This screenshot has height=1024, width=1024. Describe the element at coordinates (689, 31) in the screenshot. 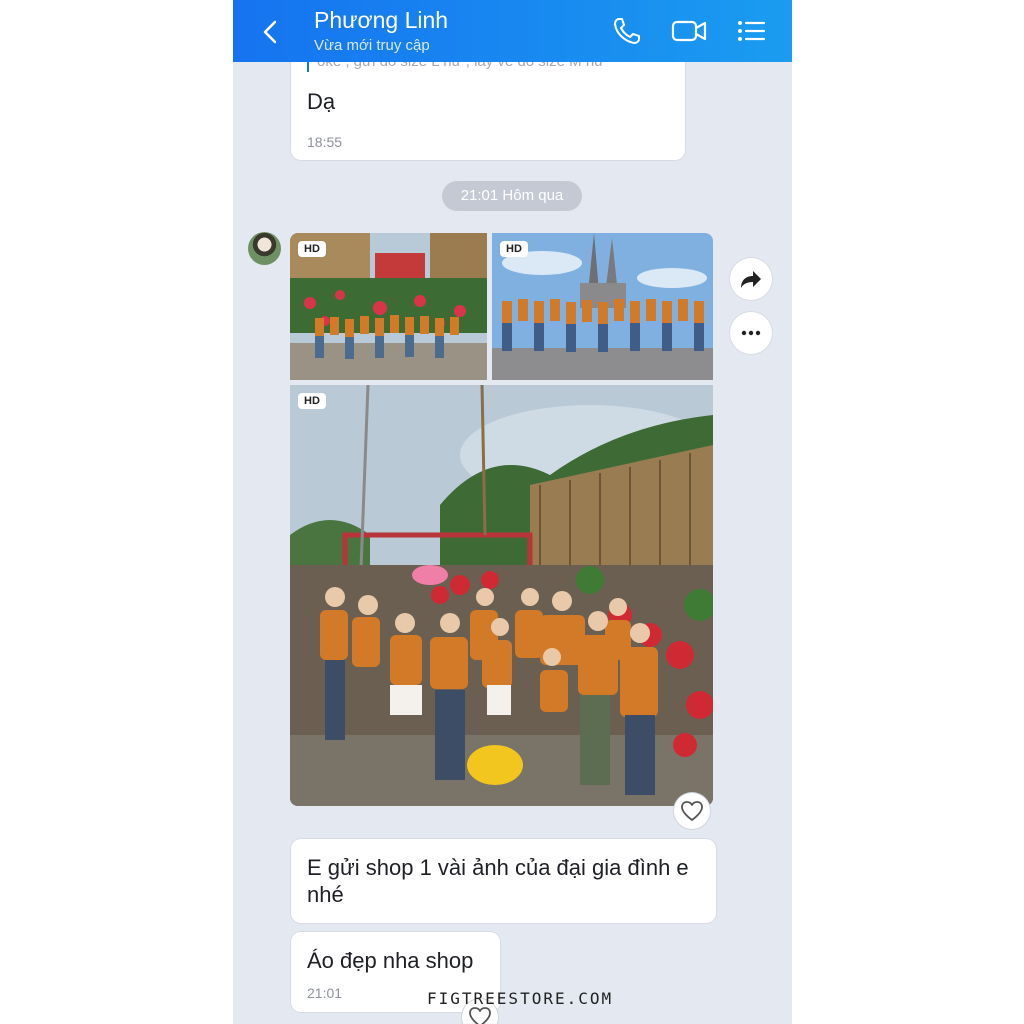

I see `video-call-icon` at that location.